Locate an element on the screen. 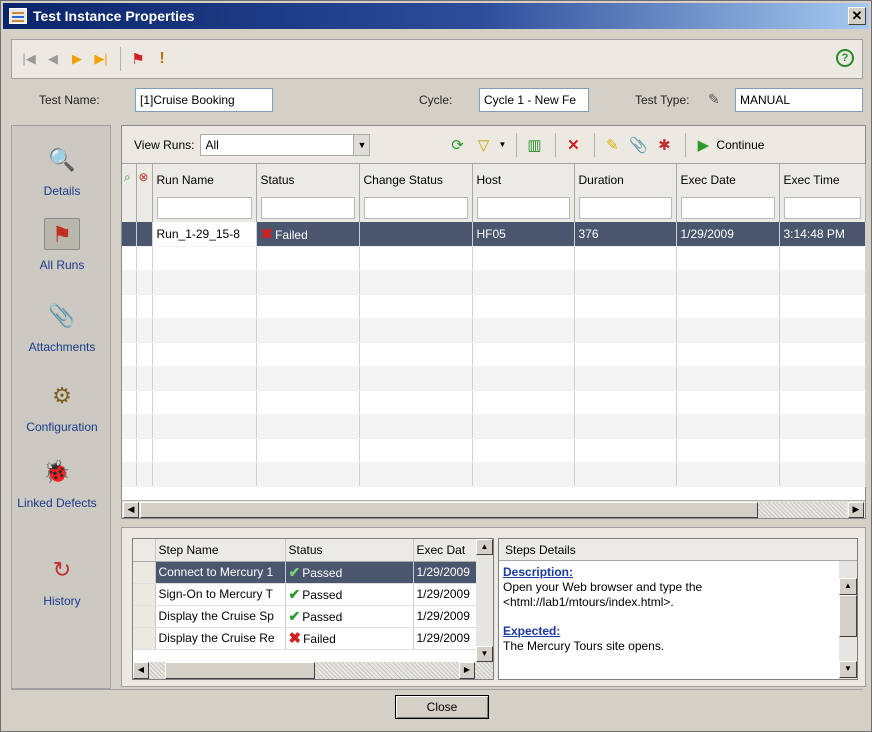 This screenshot has height=732, width=872. runs-horizontal-scrollbar: ◀ ▶ is located at coordinates (493, 509).